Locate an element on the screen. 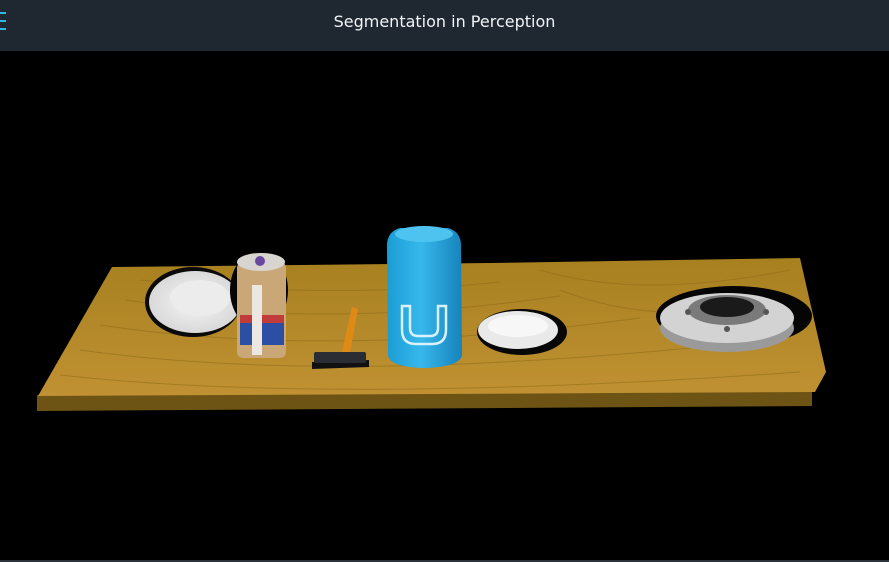  large-bowl is located at coordinates (193, 302).